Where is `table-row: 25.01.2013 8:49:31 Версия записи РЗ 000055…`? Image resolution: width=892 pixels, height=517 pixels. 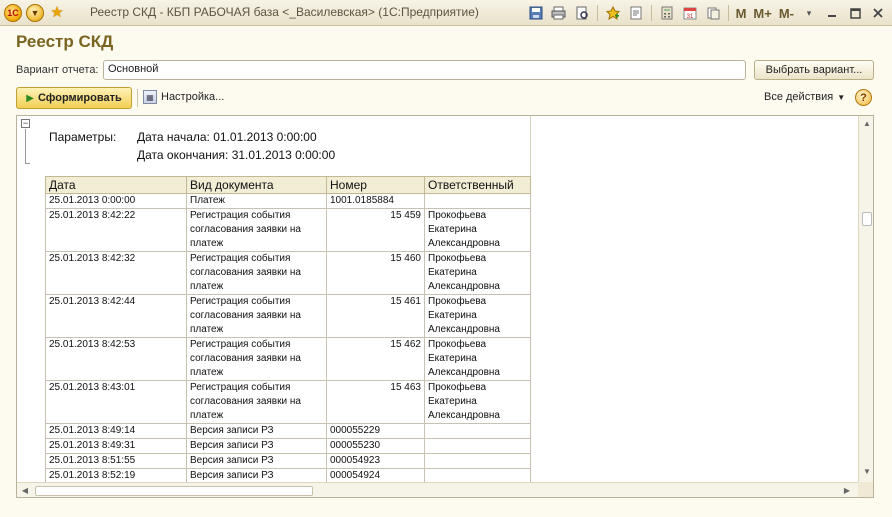 table-row: 25.01.2013 8:49:31 Версия записи РЗ 000055… is located at coordinates (288, 446).